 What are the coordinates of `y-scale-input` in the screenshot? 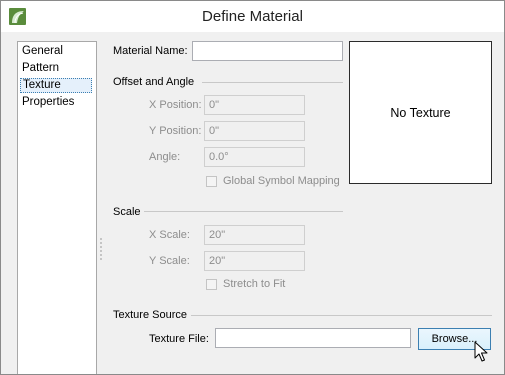 It's located at (254, 261).